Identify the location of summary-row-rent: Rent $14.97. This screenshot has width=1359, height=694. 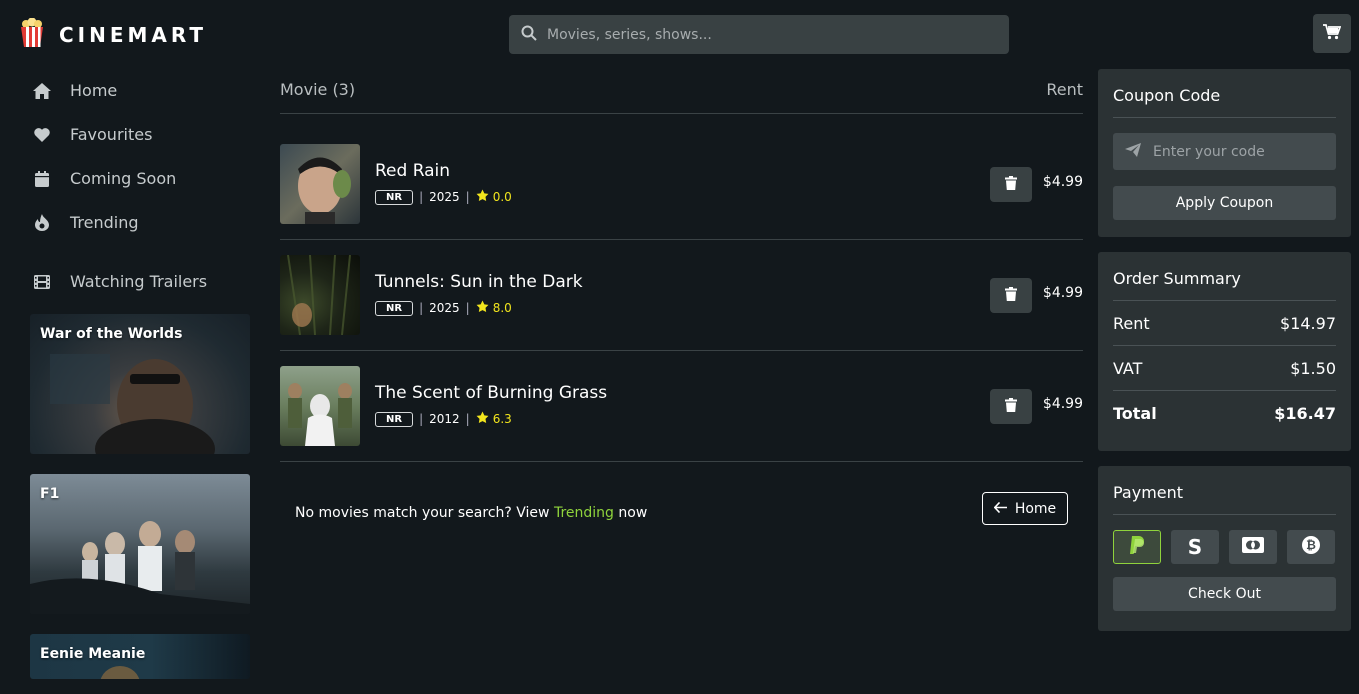
(1224, 322).